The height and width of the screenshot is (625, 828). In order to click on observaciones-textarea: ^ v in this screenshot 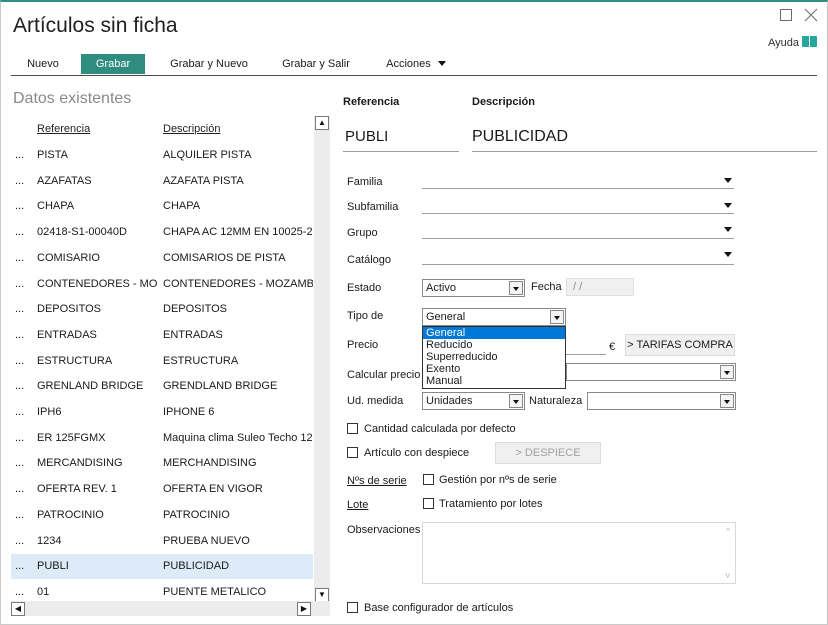, I will do `click(579, 553)`.